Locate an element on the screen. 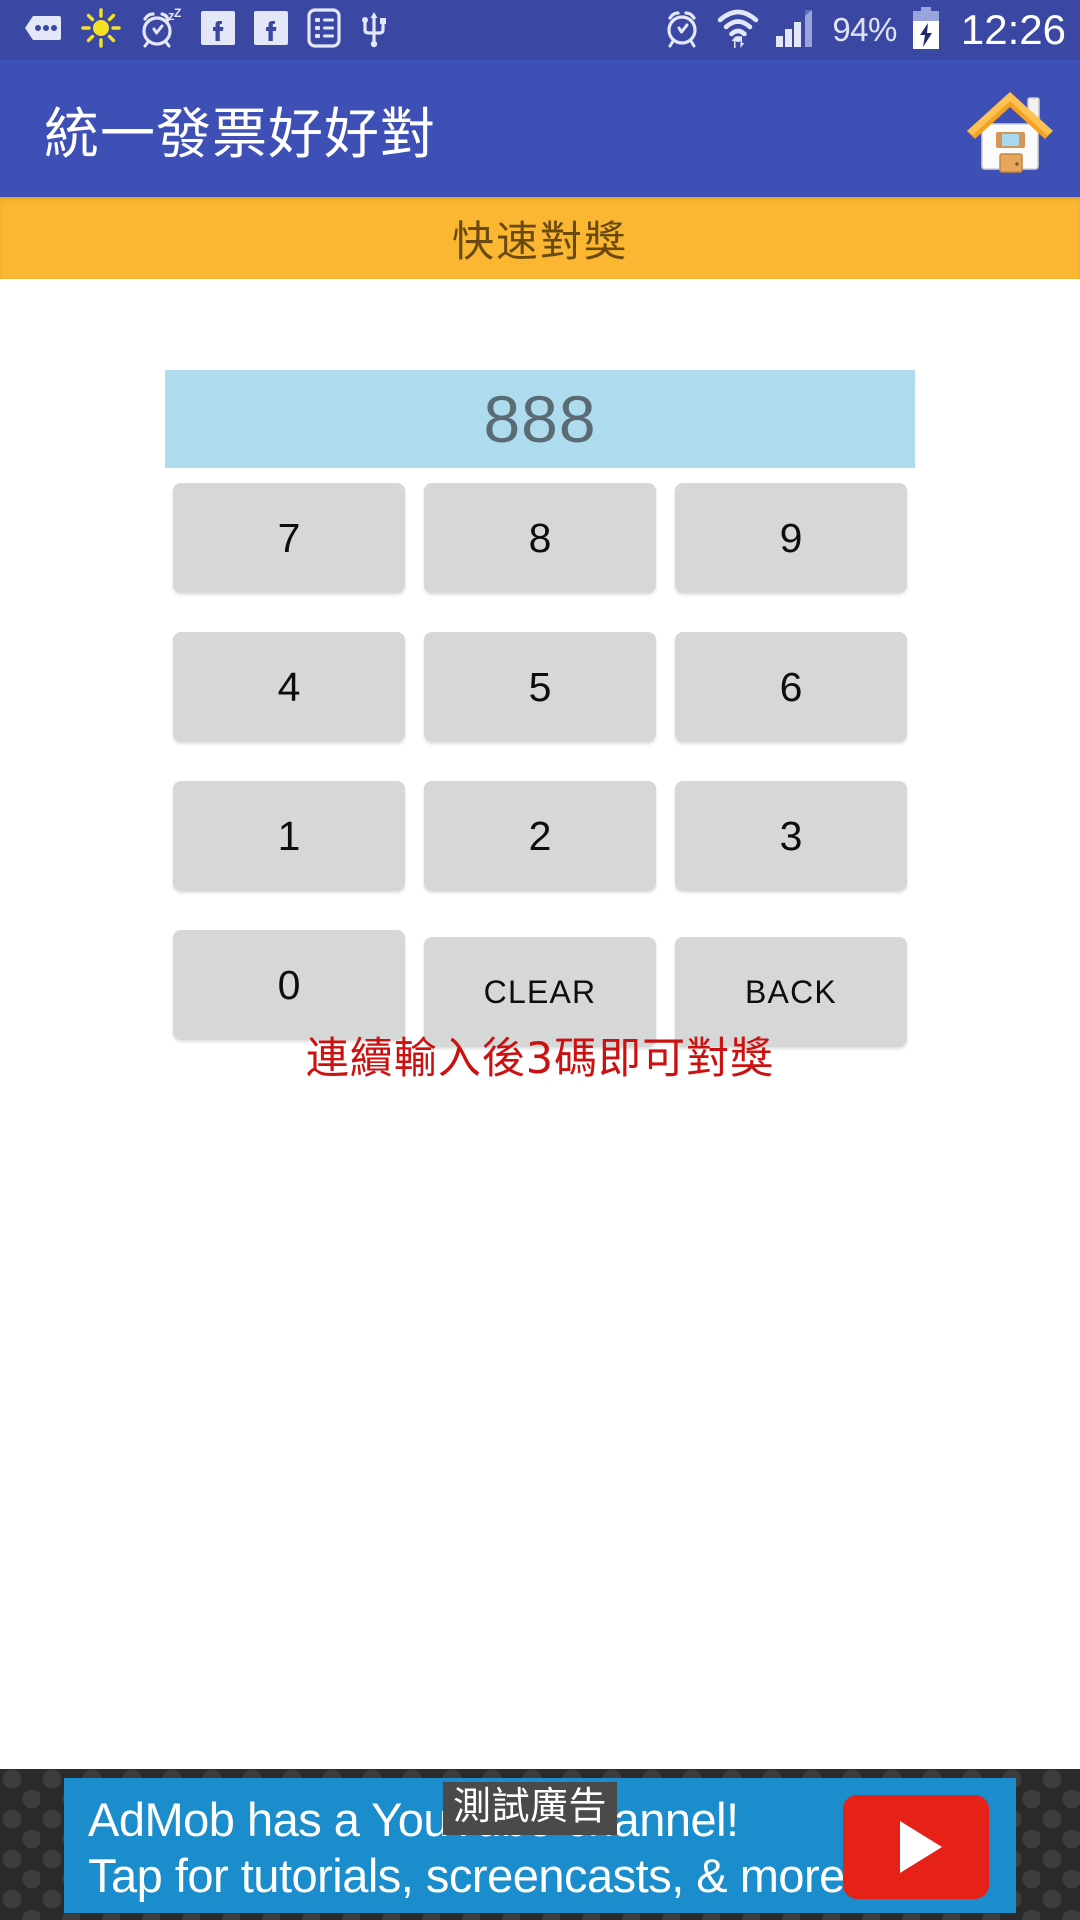 This screenshot has height=1920, width=1080. battery-charging-icon is located at coordinates (926, 30).